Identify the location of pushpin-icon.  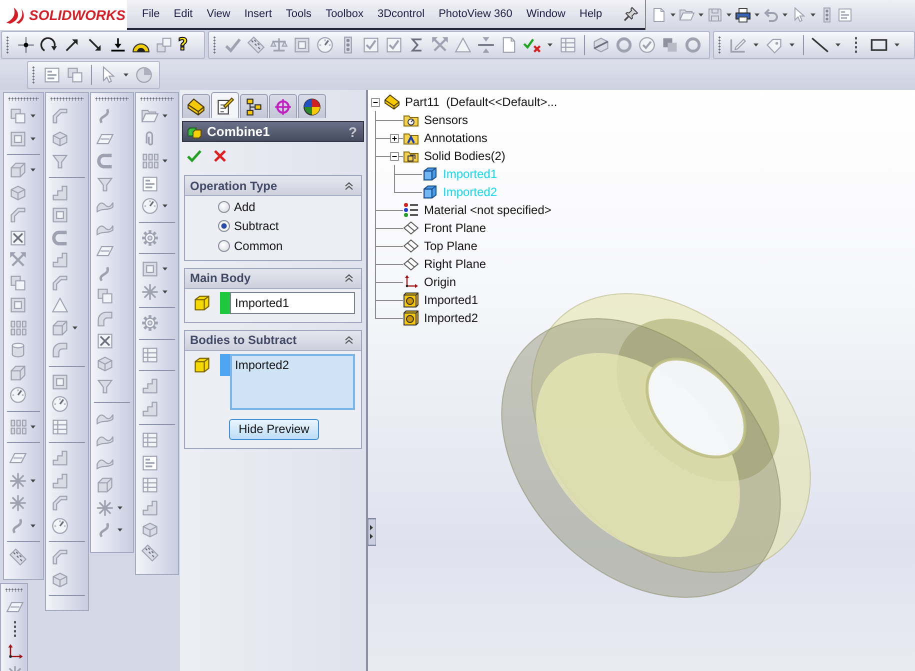
(631, 14).